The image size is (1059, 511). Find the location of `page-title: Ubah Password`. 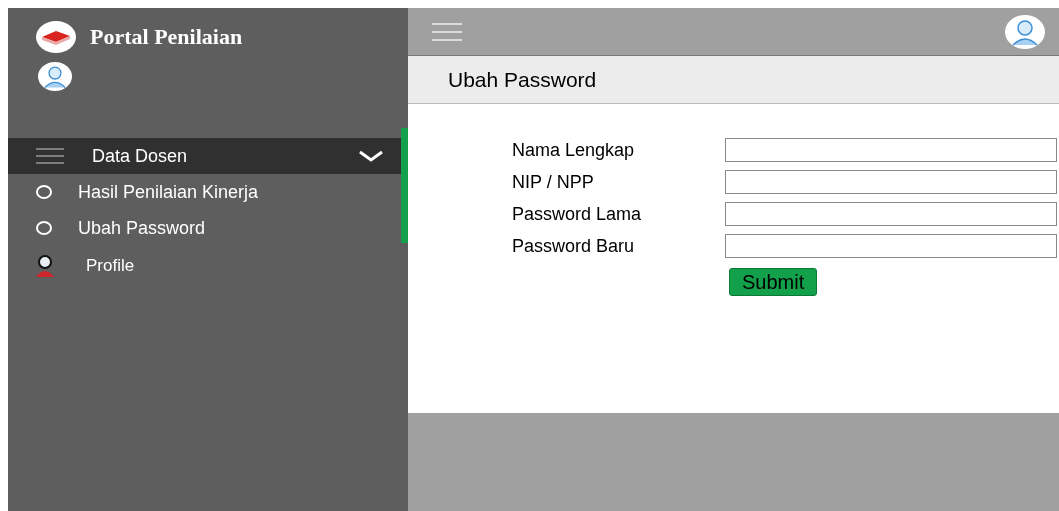

page-title: Ubah Password is located at coordinates (522, 79).